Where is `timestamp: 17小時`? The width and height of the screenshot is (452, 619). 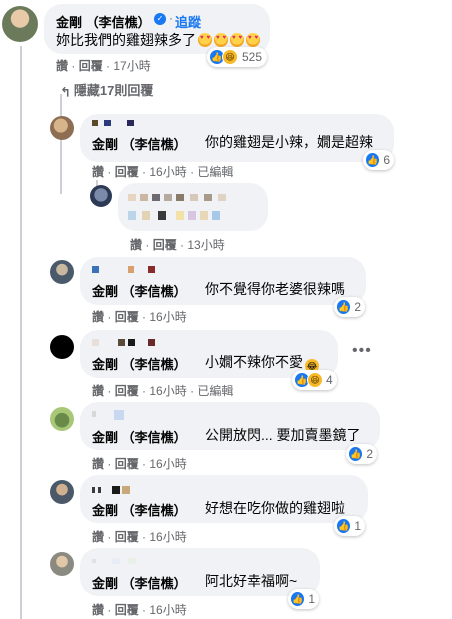
timestamp: 17小時 is located at coordinates (131, 66).